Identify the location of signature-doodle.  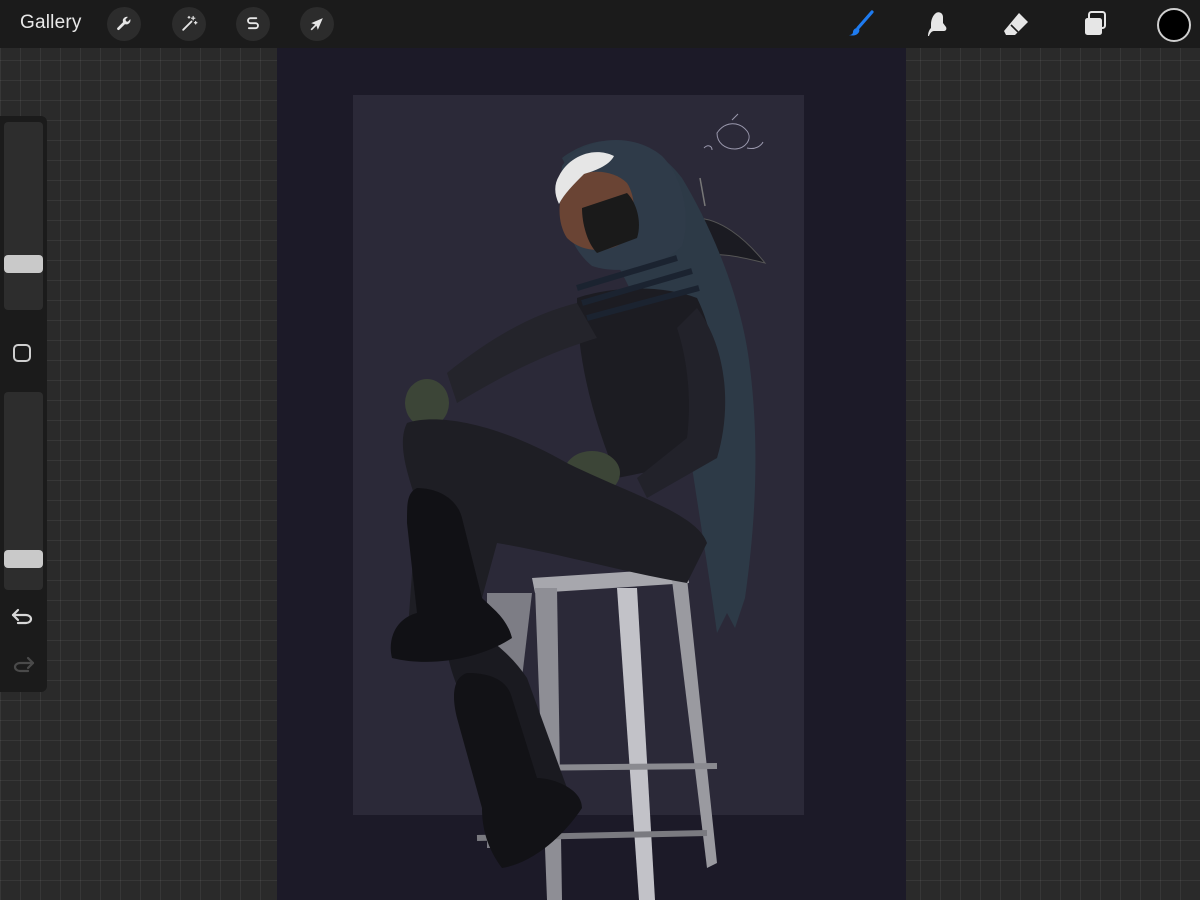
(733, 132).